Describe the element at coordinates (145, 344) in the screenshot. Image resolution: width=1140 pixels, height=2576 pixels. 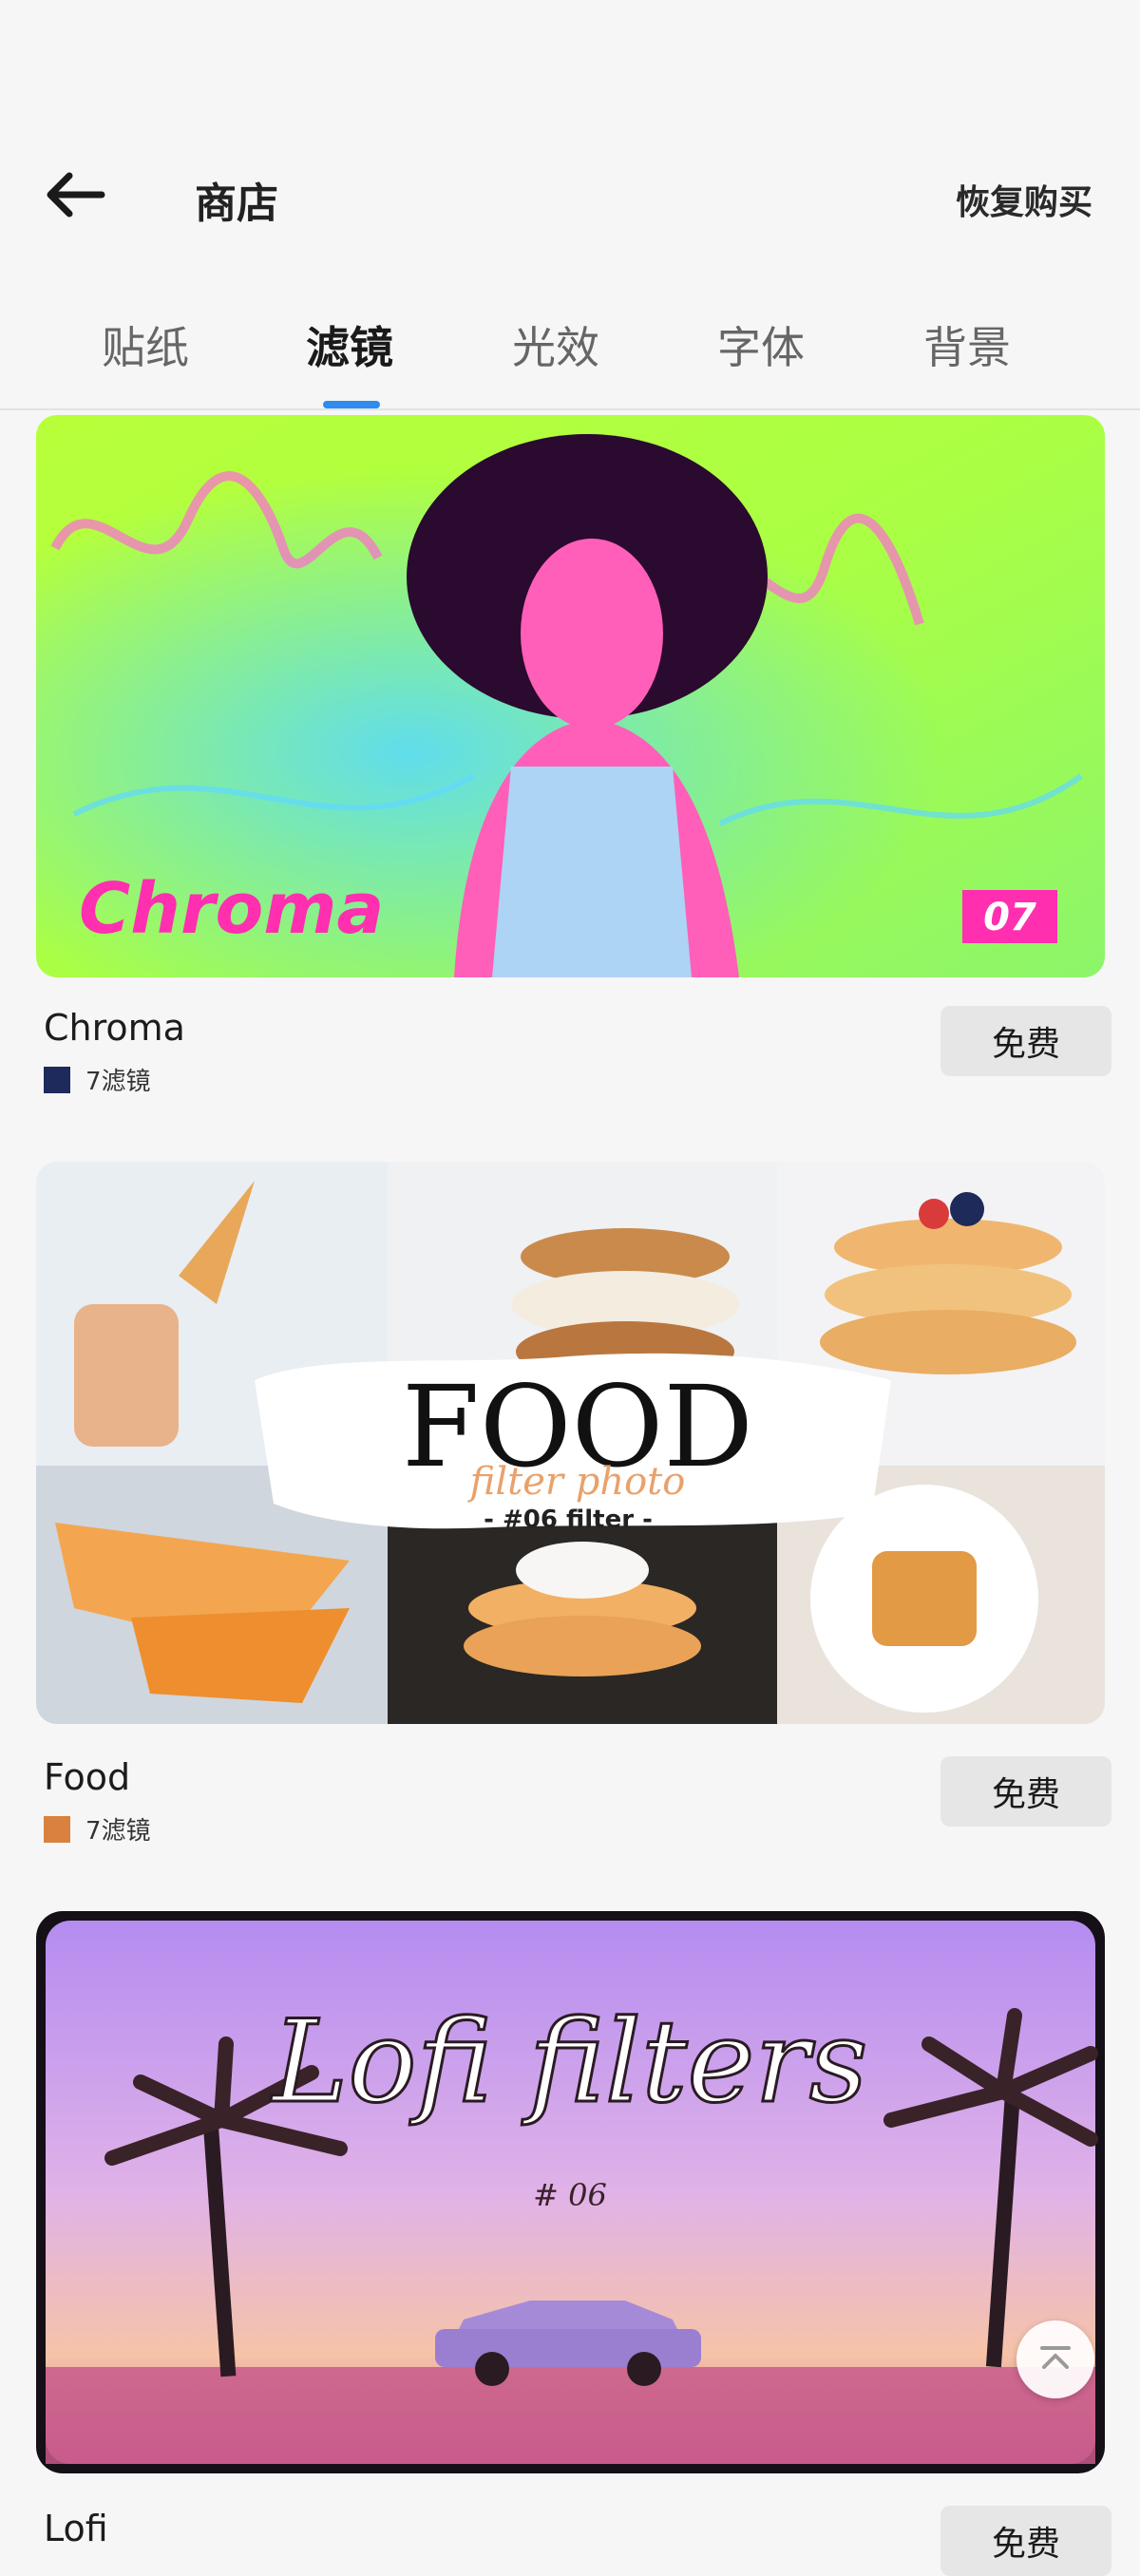
I see `tab-stickers: 贴纸` at that location.